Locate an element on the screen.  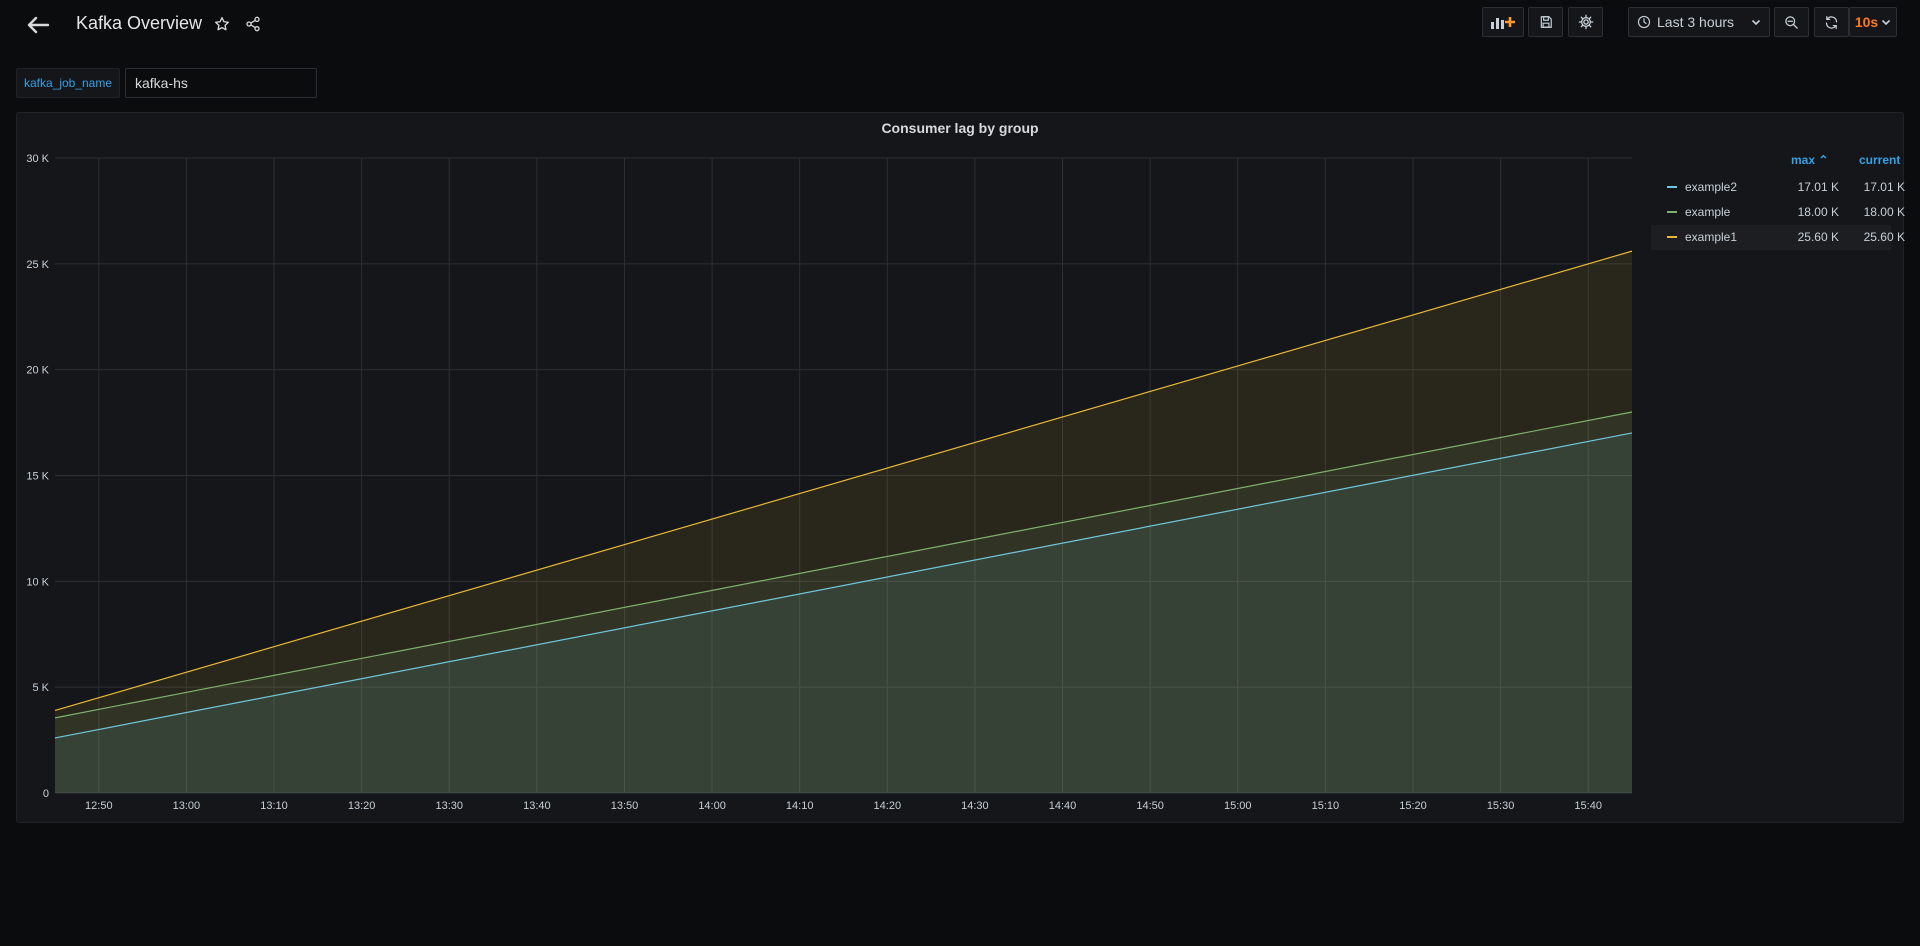
dashboard-settings-button is located at coordinates (1585, 22).